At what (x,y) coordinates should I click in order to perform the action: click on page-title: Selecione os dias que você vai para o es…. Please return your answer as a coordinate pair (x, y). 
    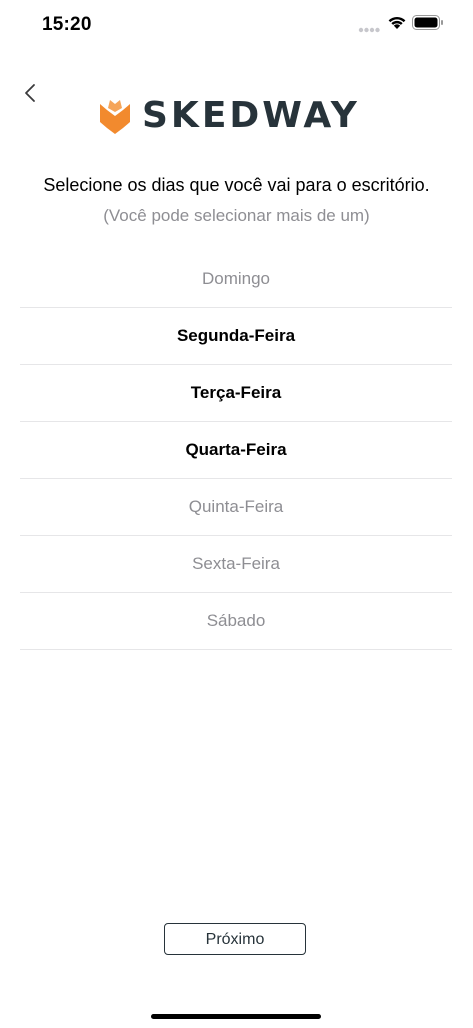
    Looking at the image, I should click on (236, 185).